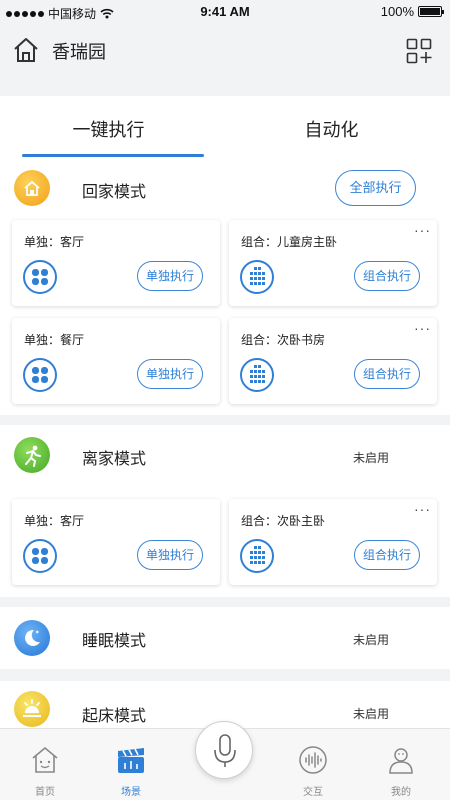 This screenshot has height=800, width=450. Describe the element at coordinates (225, 12) in the screenshot. I see `status-bar: 中国移动 9:41 AM 100%` at that location.